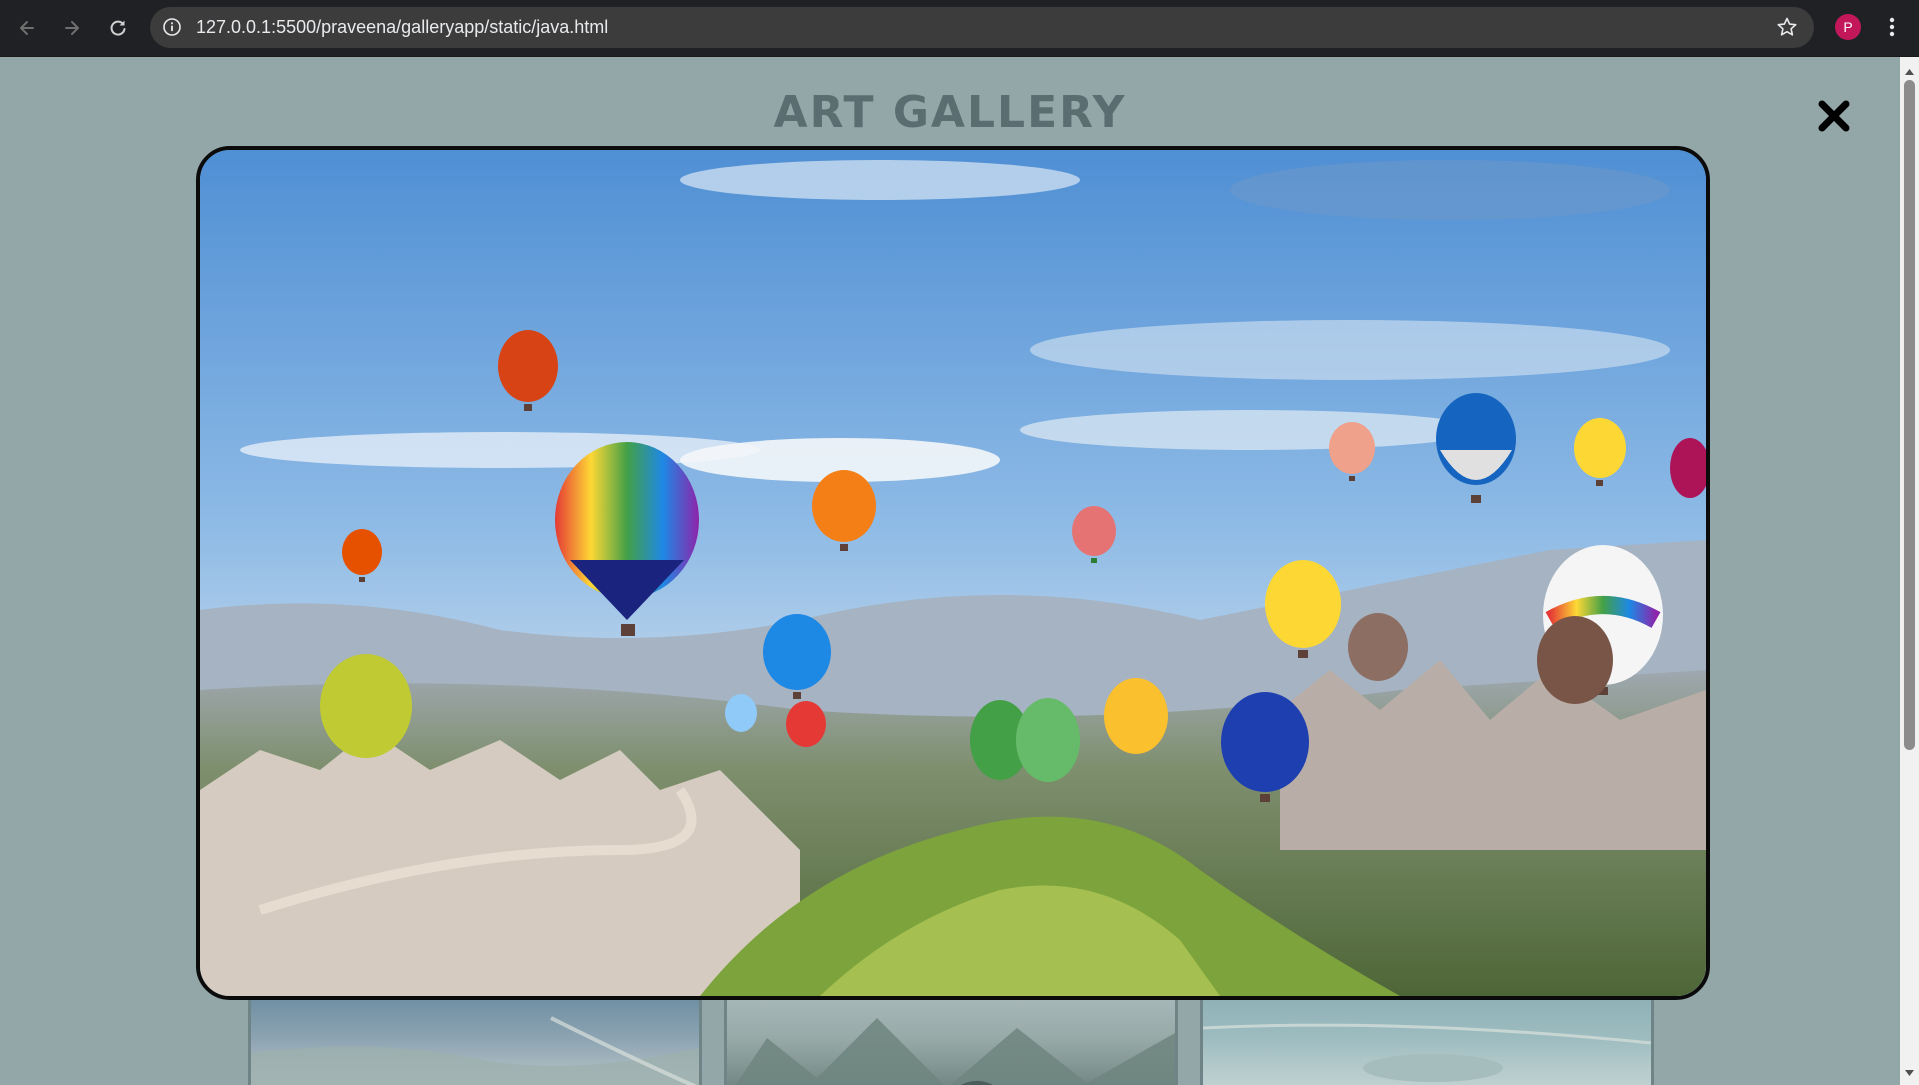  What do you see at coordinates (951, 1040) in the screenshot?
I see `gallery-thumbnail-forest` at bounding box center [951, 1040].